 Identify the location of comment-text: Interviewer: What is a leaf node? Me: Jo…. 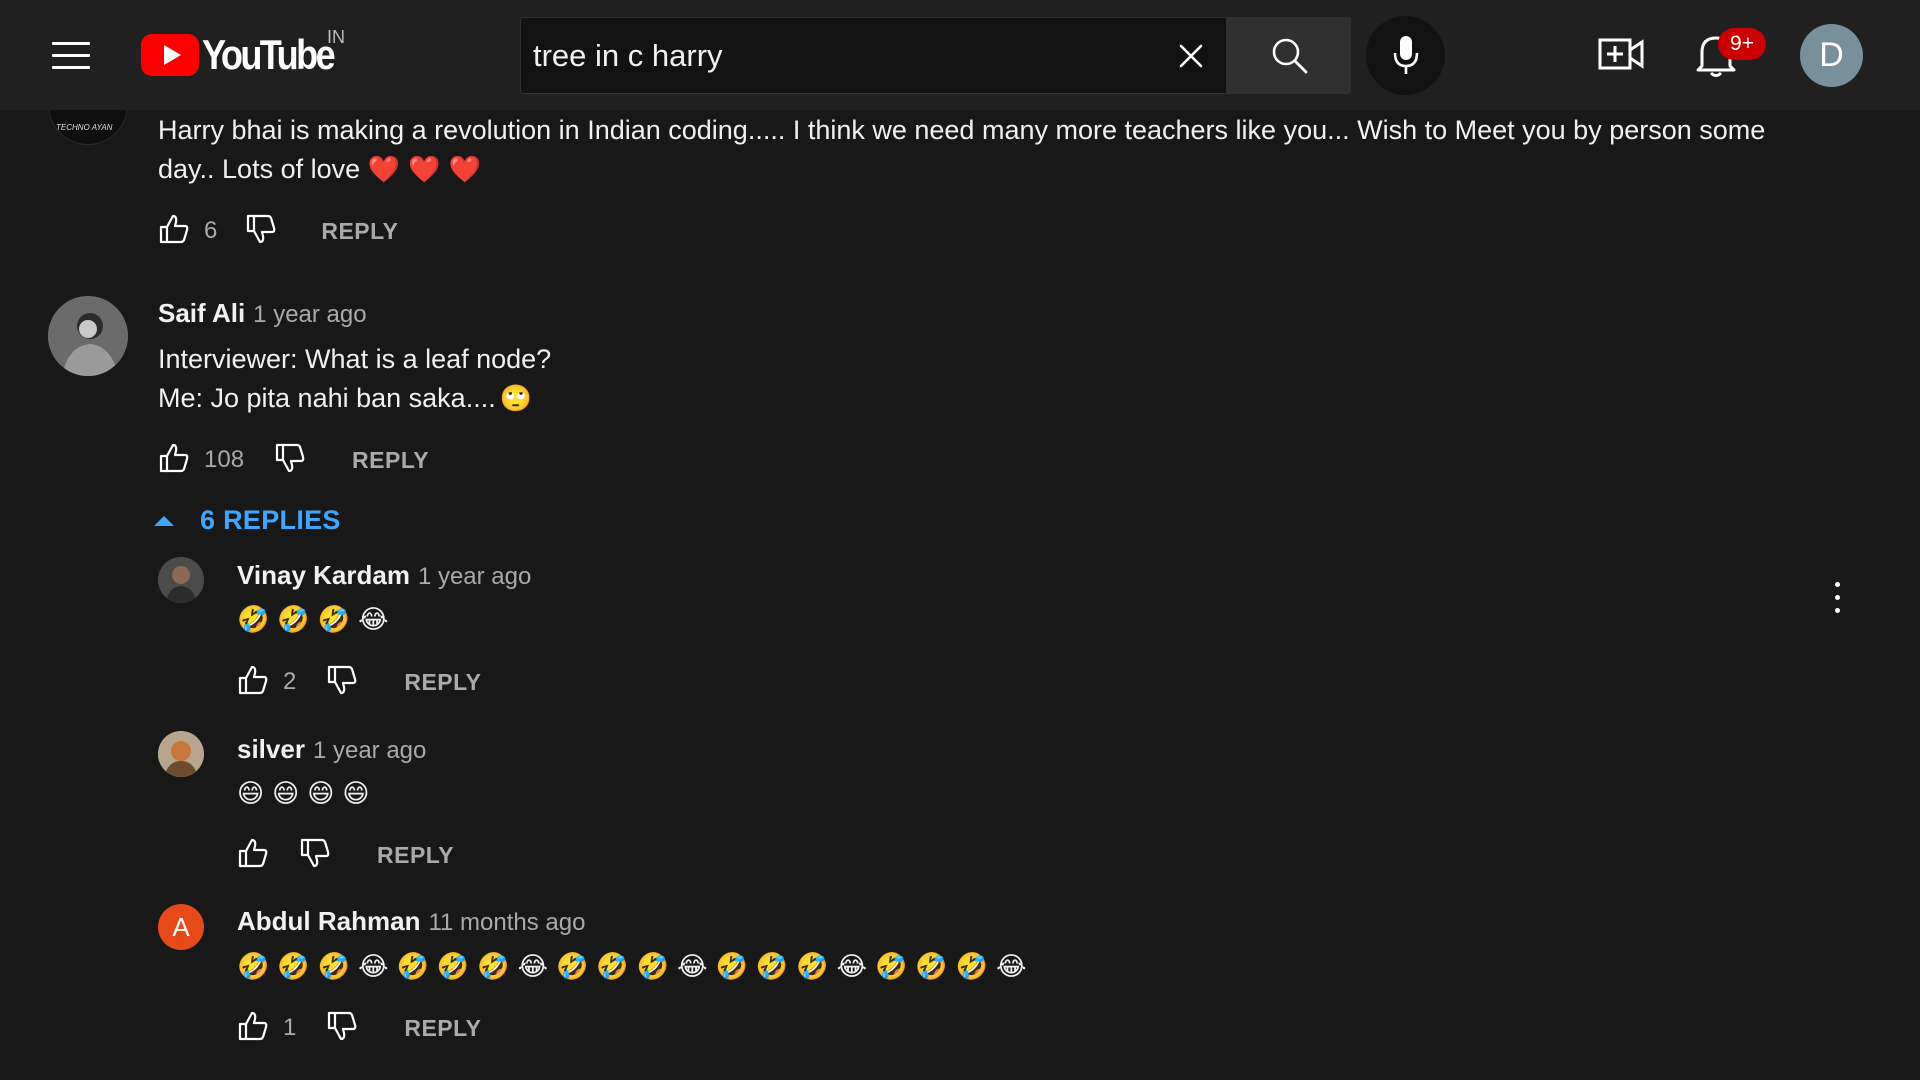
(355, 379).